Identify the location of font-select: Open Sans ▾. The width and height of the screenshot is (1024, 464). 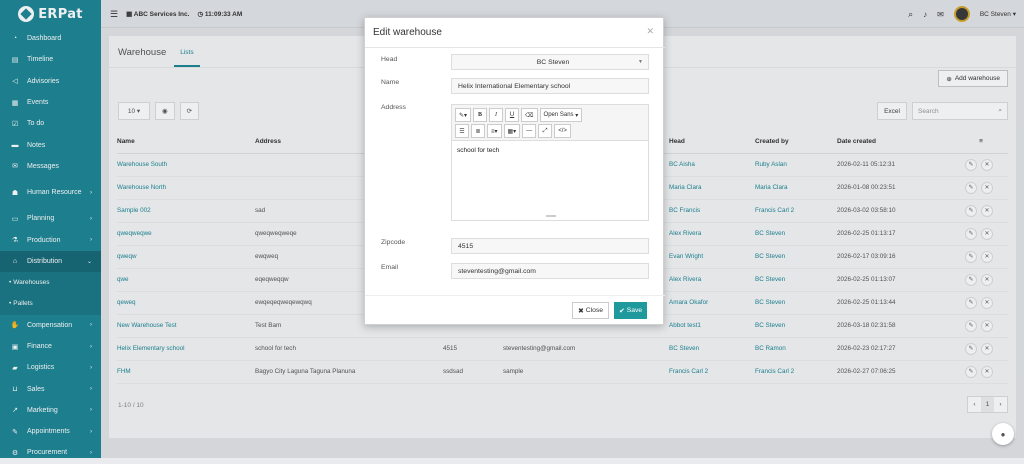
(561, 115).